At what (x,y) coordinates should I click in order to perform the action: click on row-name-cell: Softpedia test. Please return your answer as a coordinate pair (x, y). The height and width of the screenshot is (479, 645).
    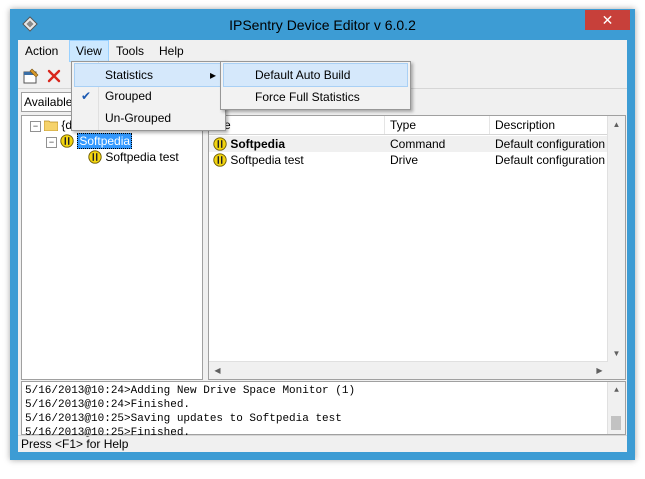
    Looking at the image, I should click on (297, 160).